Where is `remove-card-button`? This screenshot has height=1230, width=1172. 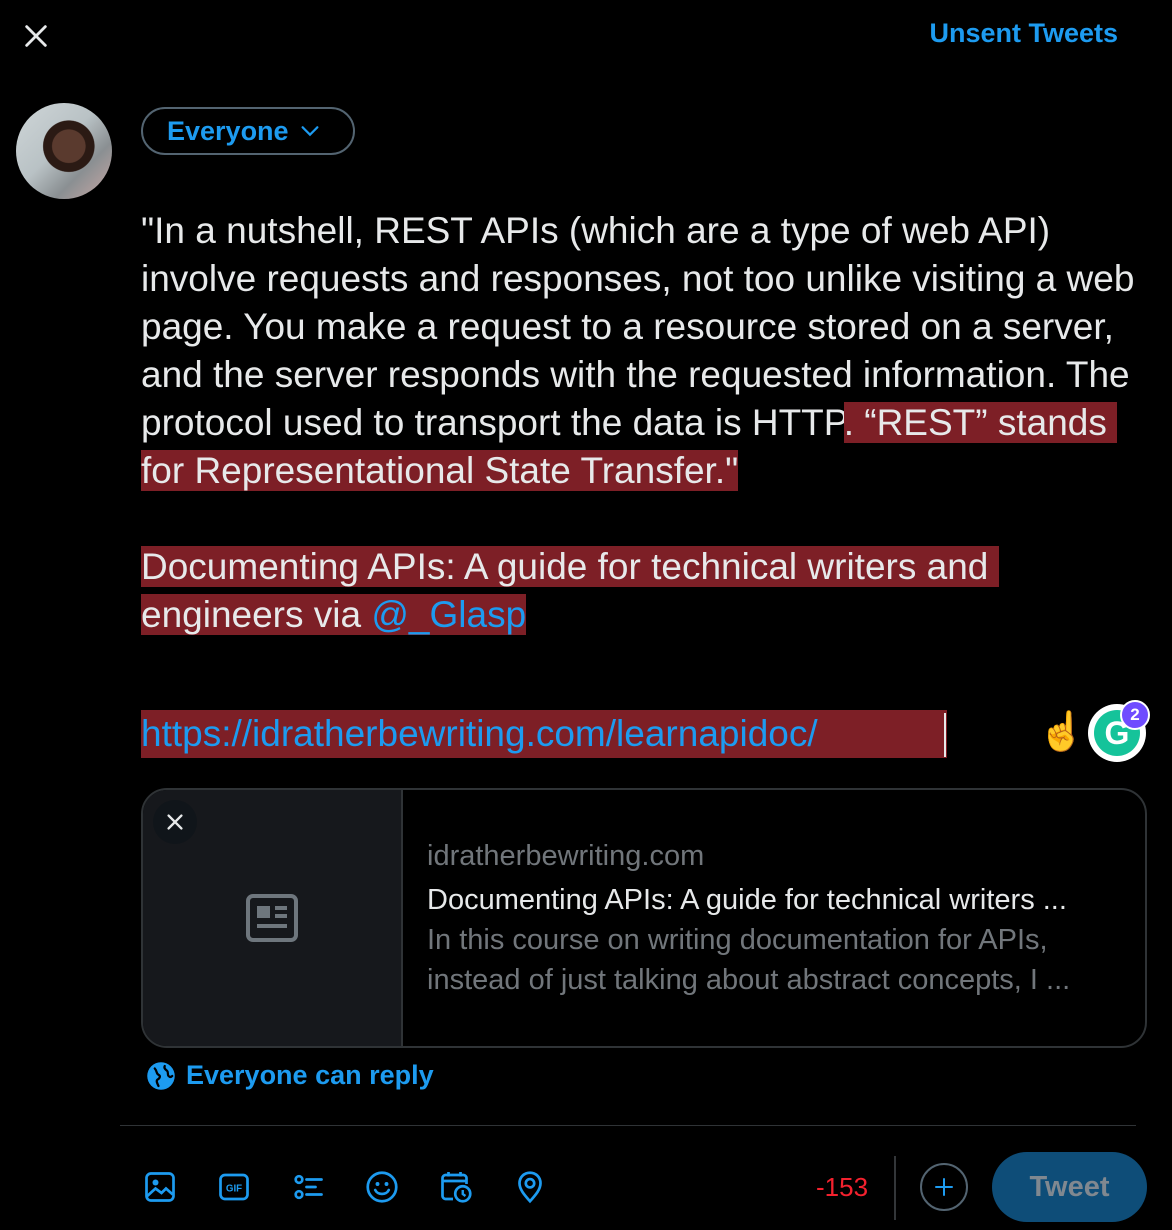 remove-card-button is located at coordinates (175, 822).